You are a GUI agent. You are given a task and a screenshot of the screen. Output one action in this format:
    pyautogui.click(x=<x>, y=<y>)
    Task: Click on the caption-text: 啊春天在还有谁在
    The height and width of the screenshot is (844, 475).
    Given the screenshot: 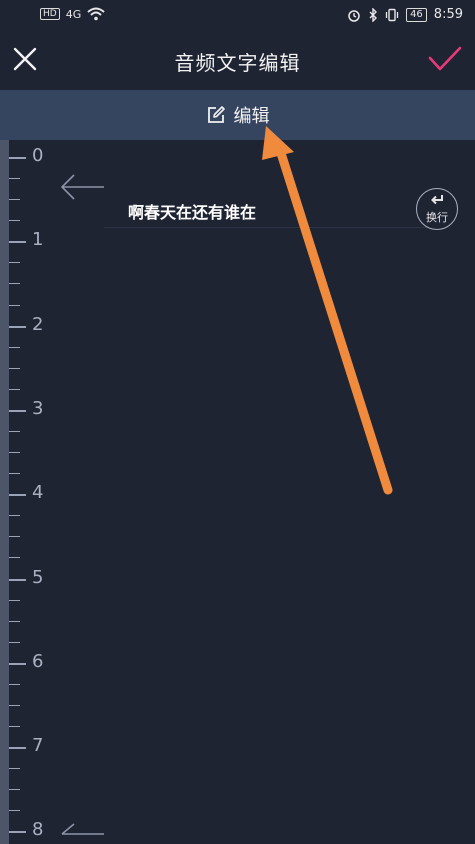 What is the action you would take?
    pyautogui.click(x=192, y=211)
    